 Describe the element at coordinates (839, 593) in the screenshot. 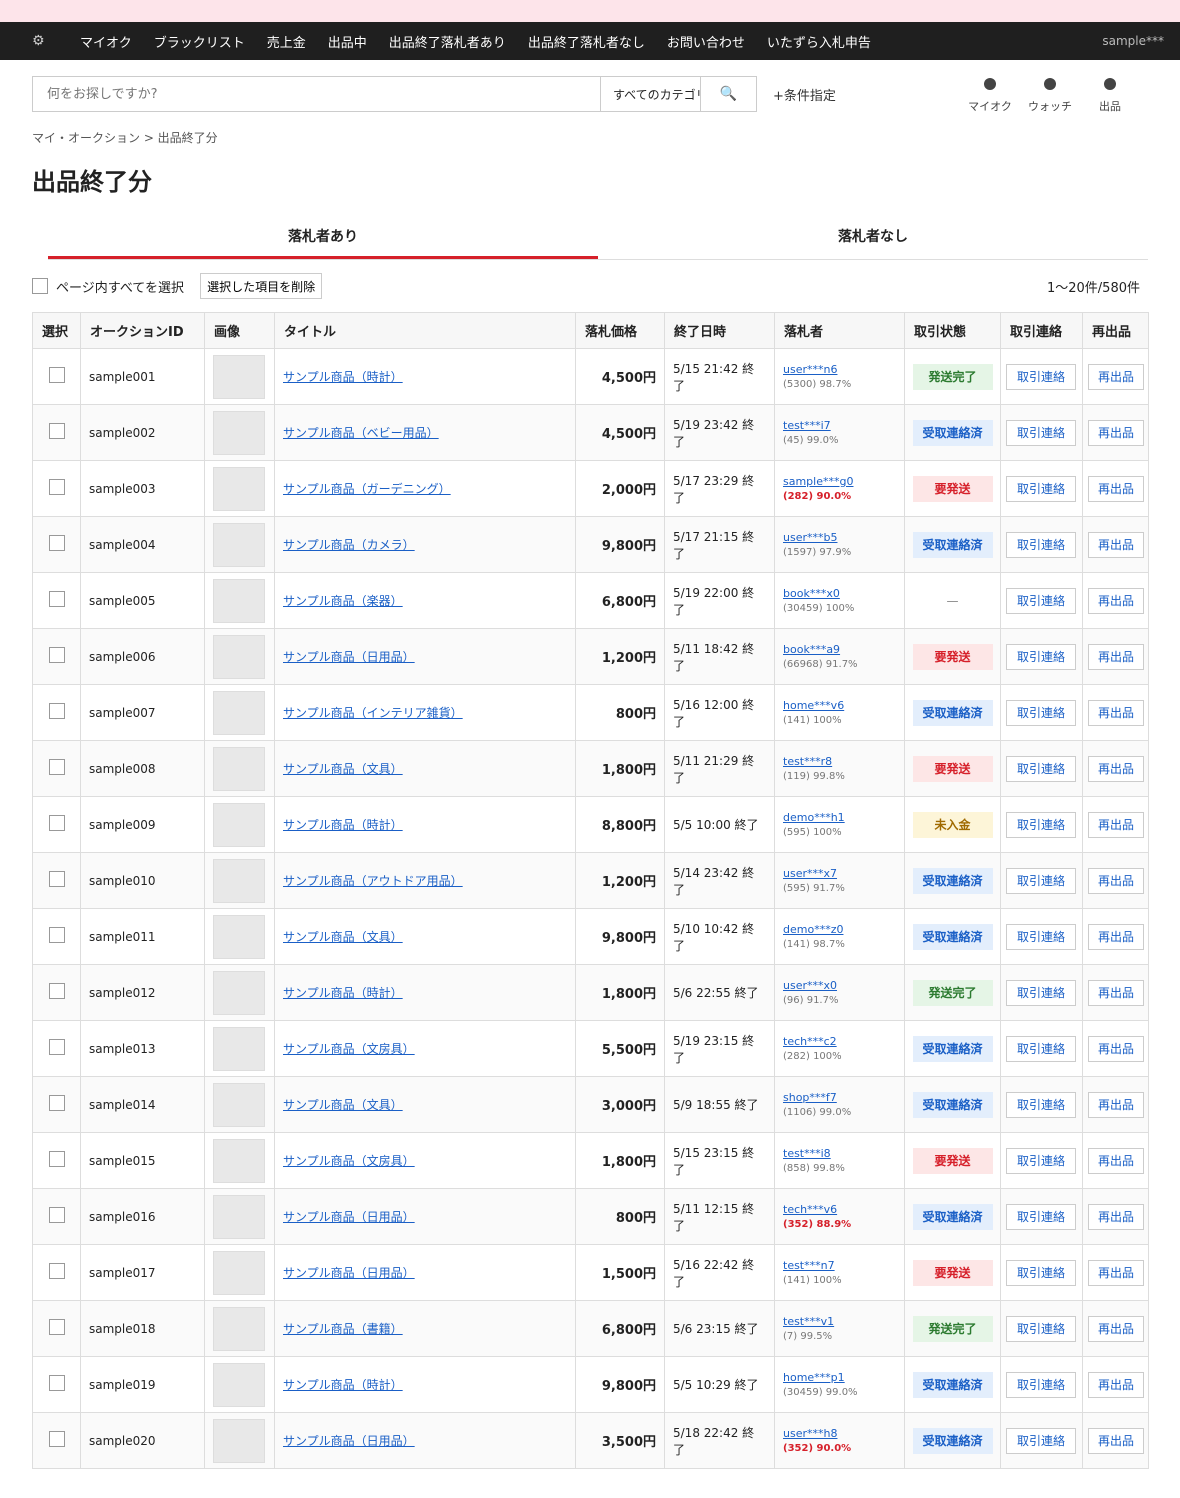

I see `bidder-link: book***x0` at that location.